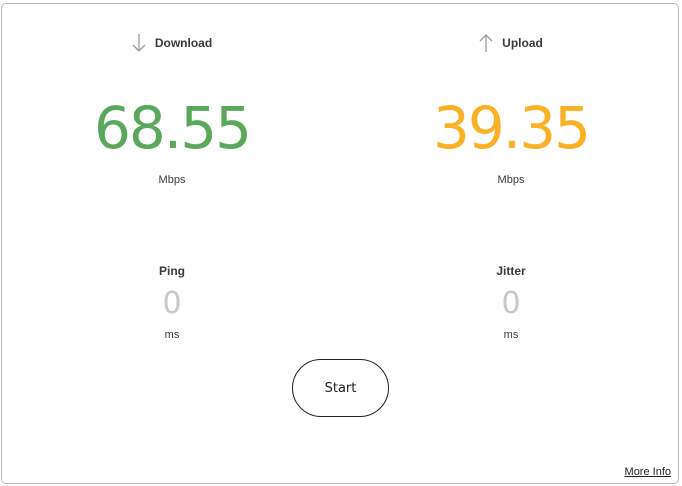 The width and height of the screenshot is (682, 486). What do you see at coordinates (183, 43) in the screenshot?
I see `download-label: Download` at bounding box center [183, 43].